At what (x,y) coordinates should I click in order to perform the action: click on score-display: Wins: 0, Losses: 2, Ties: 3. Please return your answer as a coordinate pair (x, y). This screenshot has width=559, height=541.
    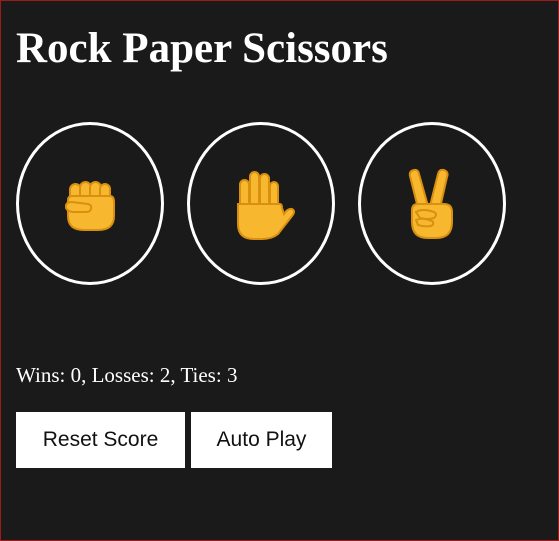
    Looking at the image, I should click on (127, 375).